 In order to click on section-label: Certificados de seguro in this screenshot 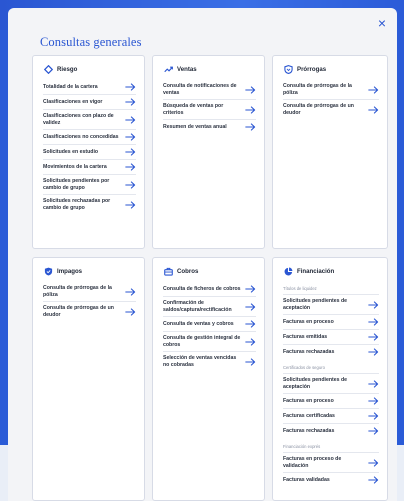, I will do `click(331, 367)`.